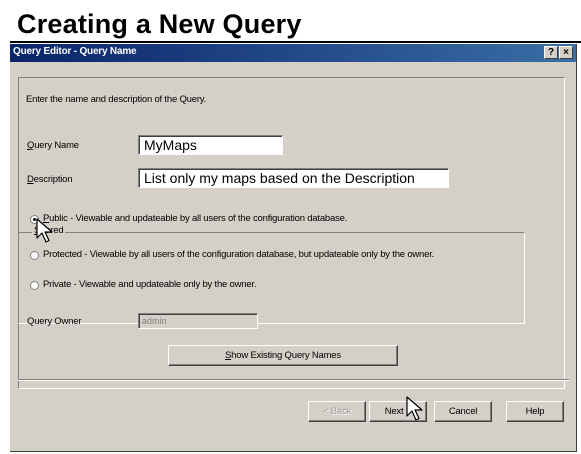  Describe the element at coordinates (210, 145) in the screenshot. I see `query-name-input: MyMaps` at that location.